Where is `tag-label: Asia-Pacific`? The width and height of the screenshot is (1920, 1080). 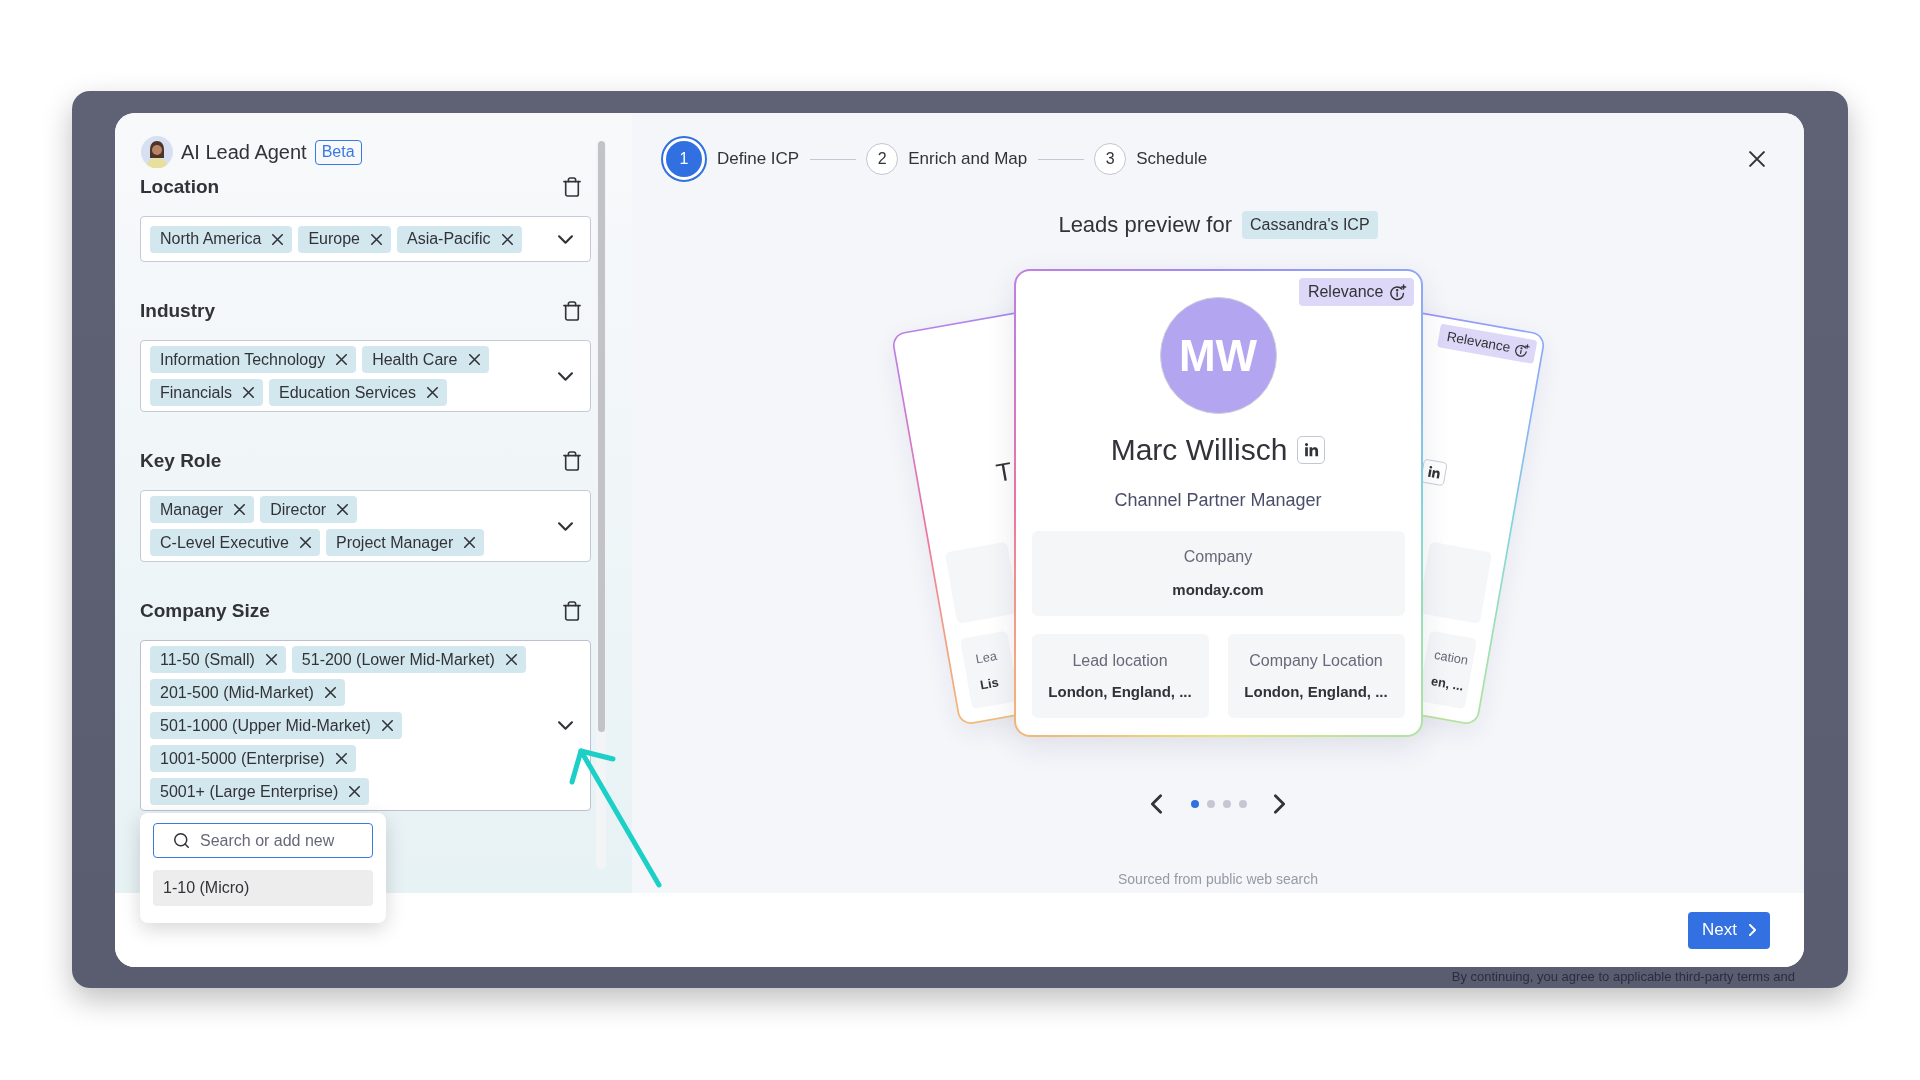
tag-label: Asia-Pacific is located at coordinates (448, 239).